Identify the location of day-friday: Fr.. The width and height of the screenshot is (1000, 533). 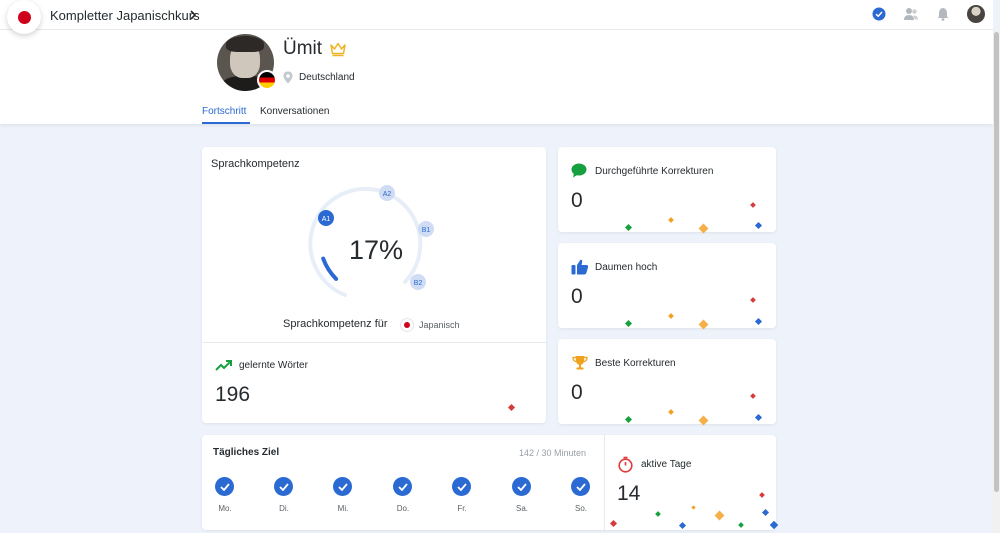
(462, 497).